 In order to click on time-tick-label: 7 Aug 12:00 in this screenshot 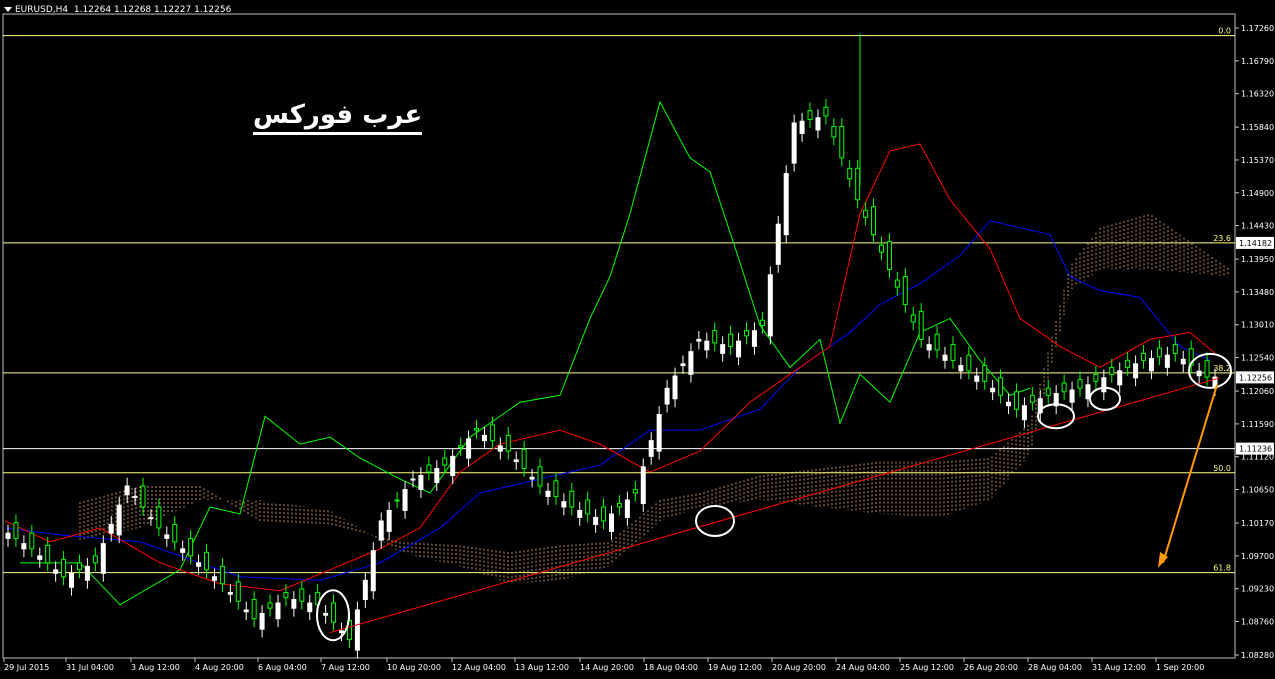, I will do `click(345, 667)`.